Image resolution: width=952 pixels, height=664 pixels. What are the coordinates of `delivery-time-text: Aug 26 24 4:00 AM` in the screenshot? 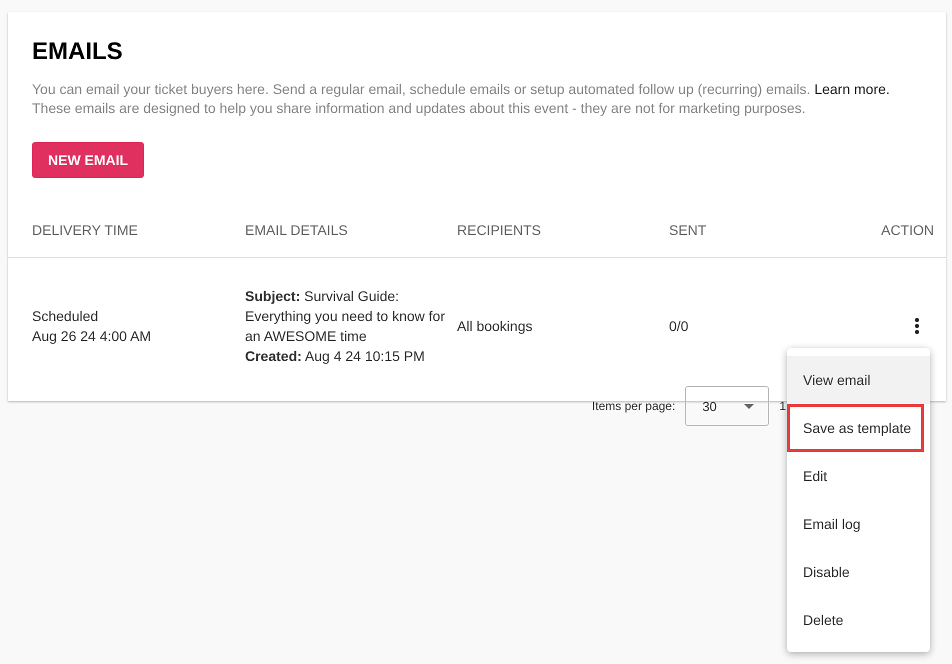 It's located at (92, 336).